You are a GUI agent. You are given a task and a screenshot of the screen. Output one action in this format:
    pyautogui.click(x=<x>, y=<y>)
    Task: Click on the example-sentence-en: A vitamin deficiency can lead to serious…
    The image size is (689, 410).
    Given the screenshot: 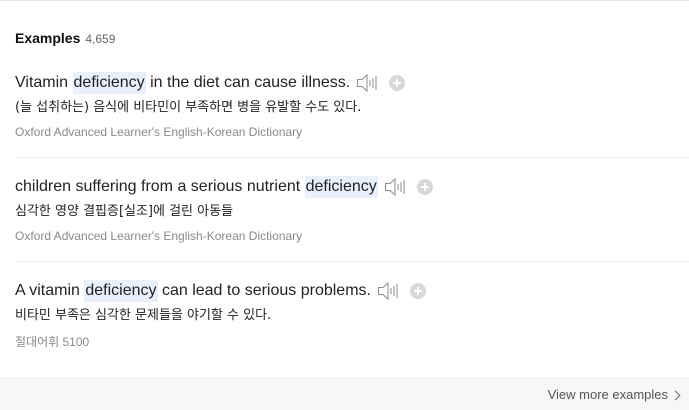 What is the action you would take?
    pyautogui.click(x=352, y=291)
    